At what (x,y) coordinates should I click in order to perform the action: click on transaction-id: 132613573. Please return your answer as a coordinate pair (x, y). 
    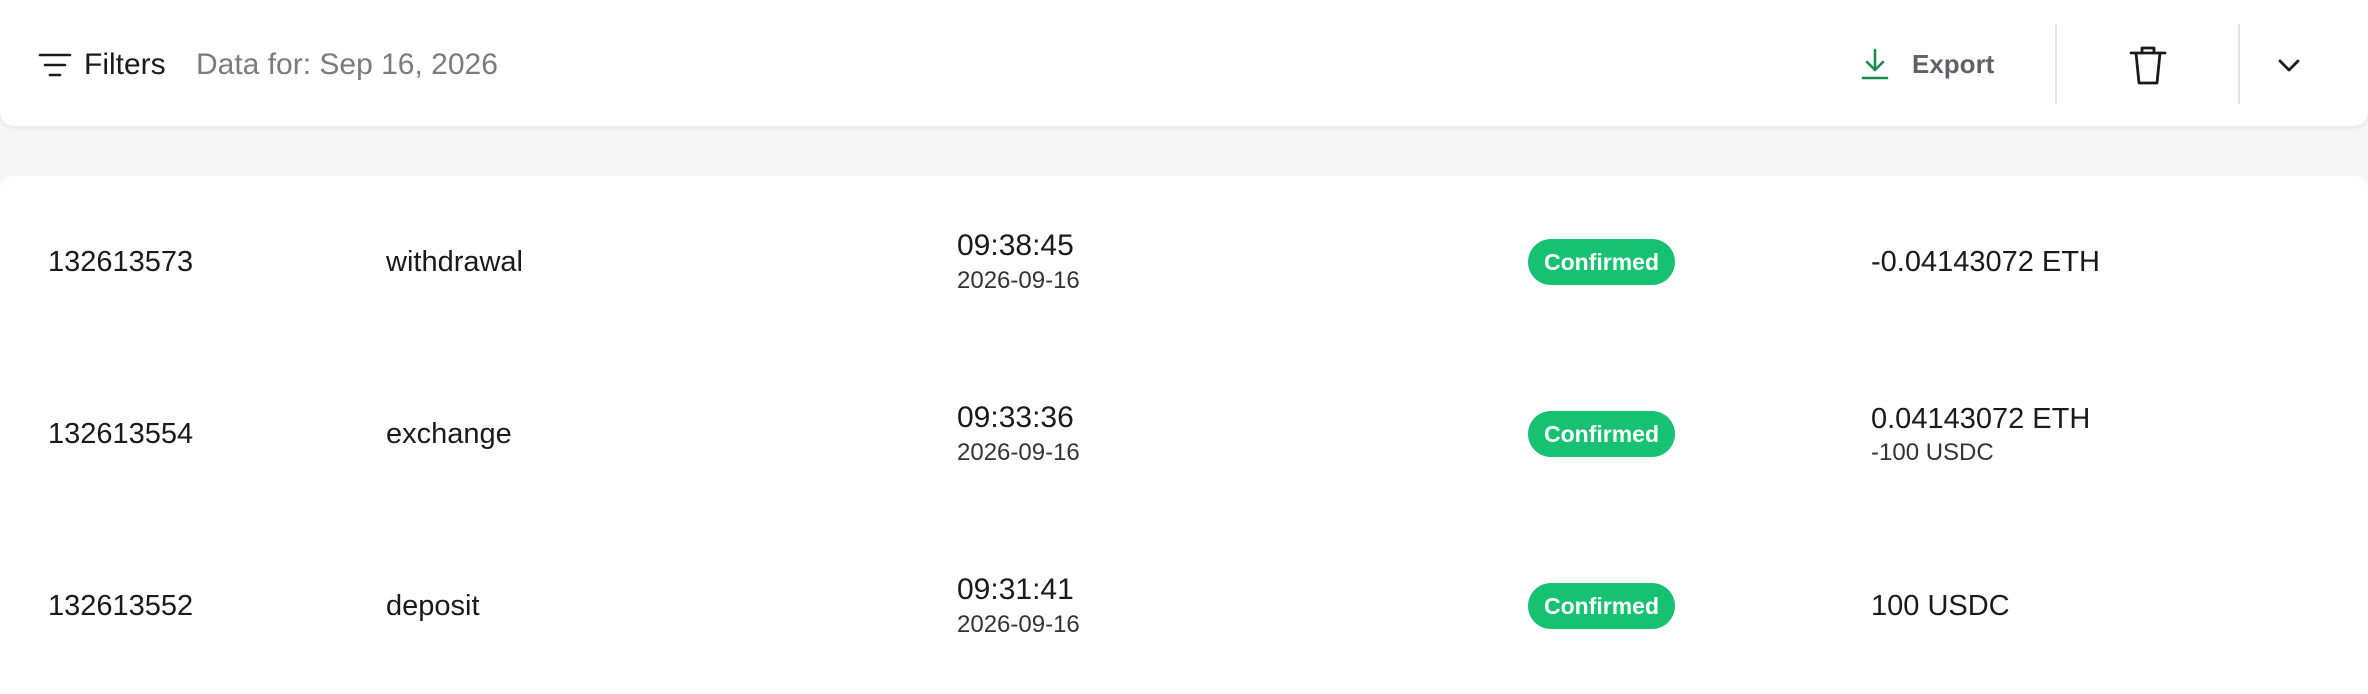
    Looking at the image, I should click on (121, 261).